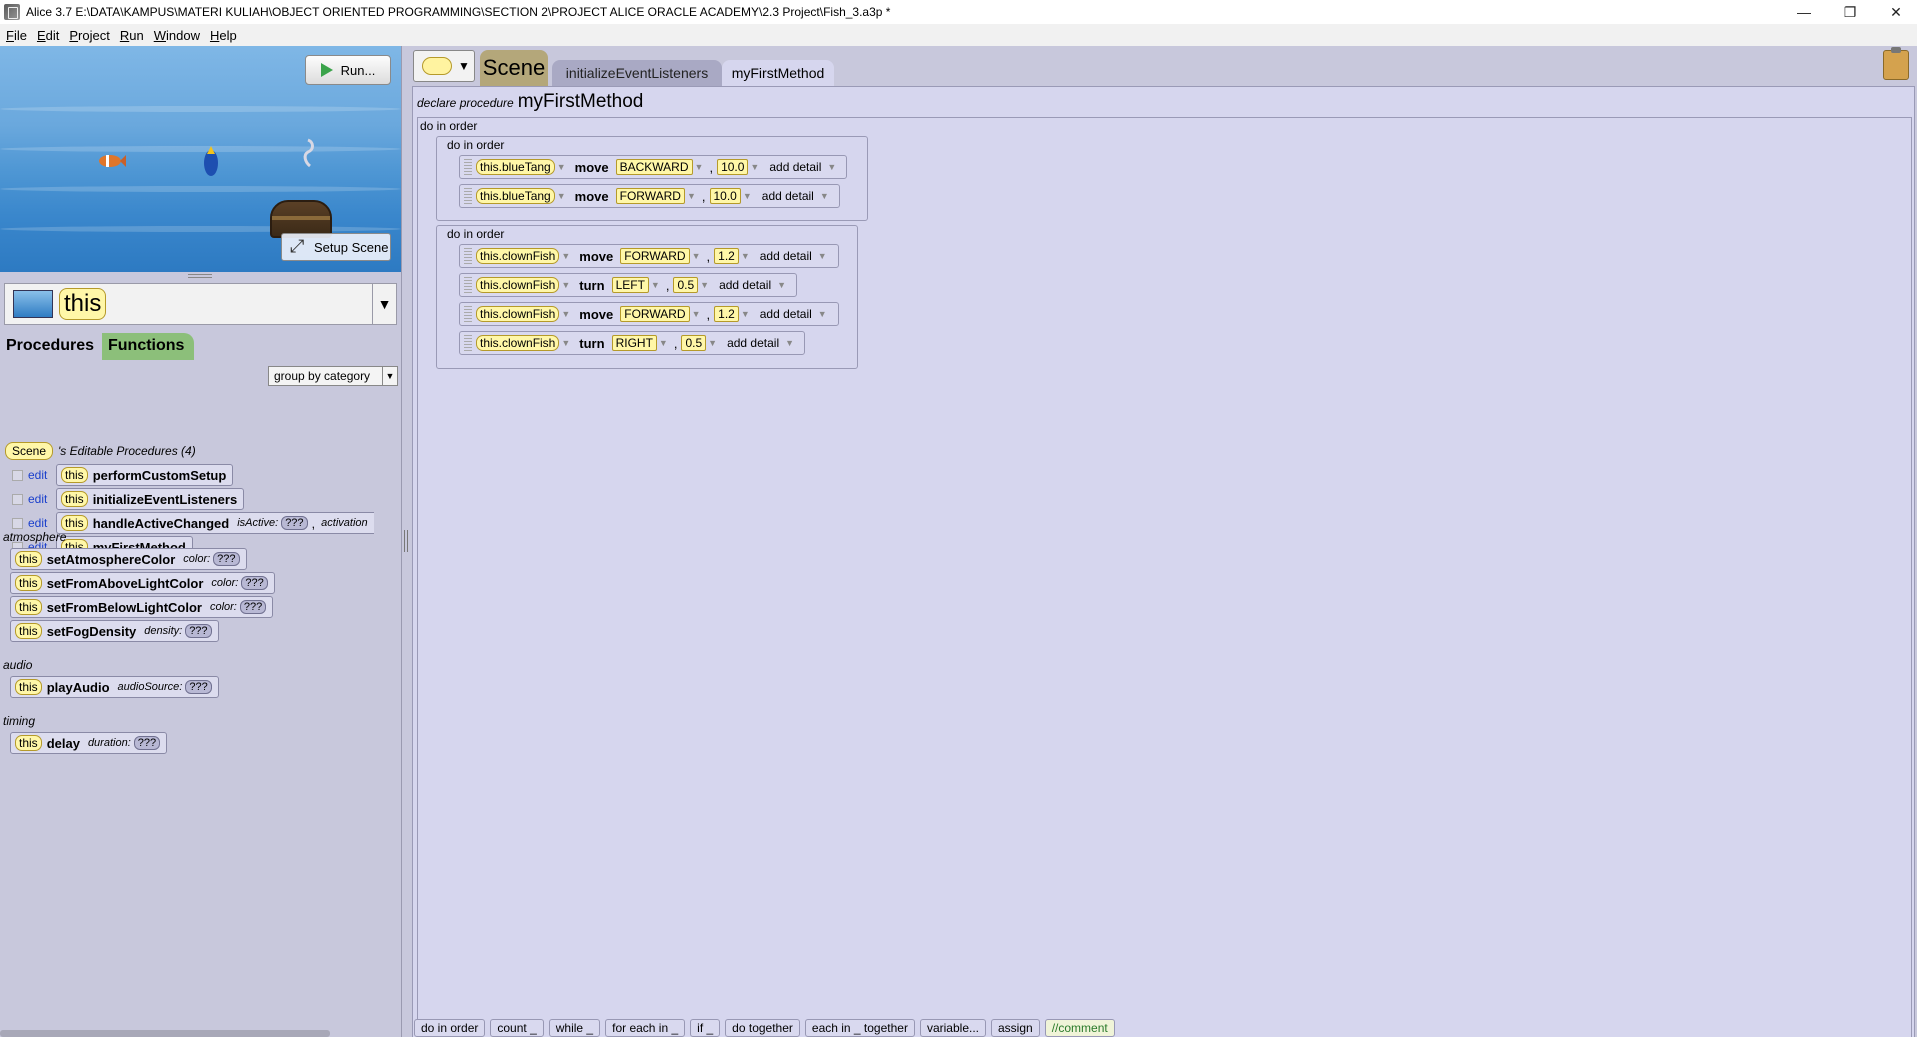 The width and height of the screenshot is (1917, 1037). I want to click on menu-edit: Edit, so click(48, 35).